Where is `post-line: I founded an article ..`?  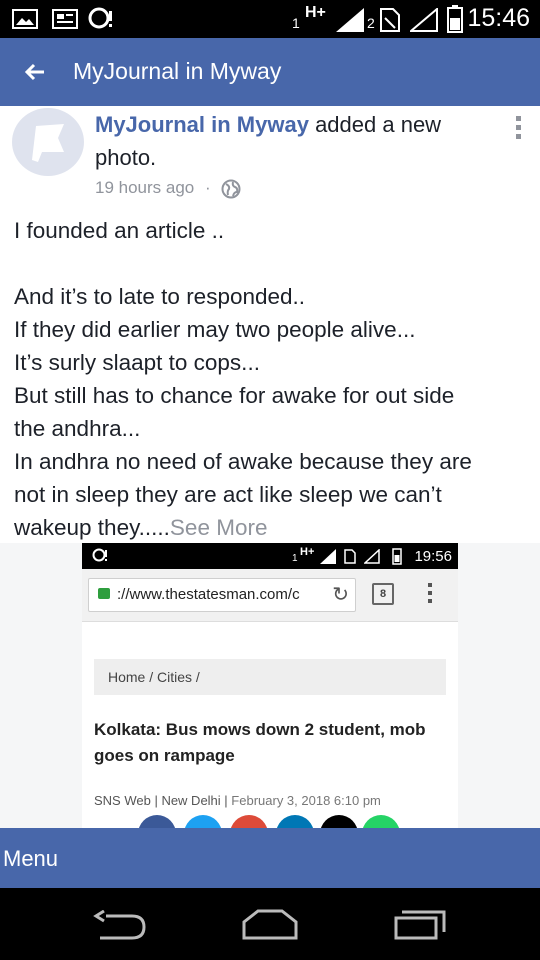 post-line: I founded an article .. is located at coordinates (119, 230).